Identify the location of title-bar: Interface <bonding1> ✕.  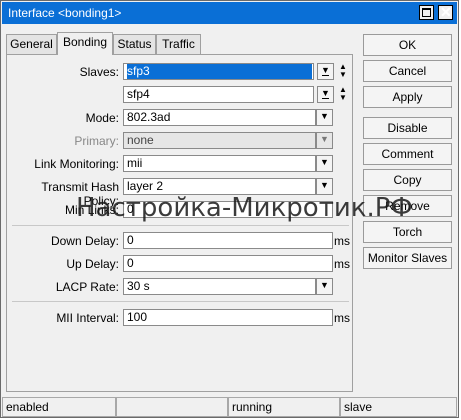
(229, 13).